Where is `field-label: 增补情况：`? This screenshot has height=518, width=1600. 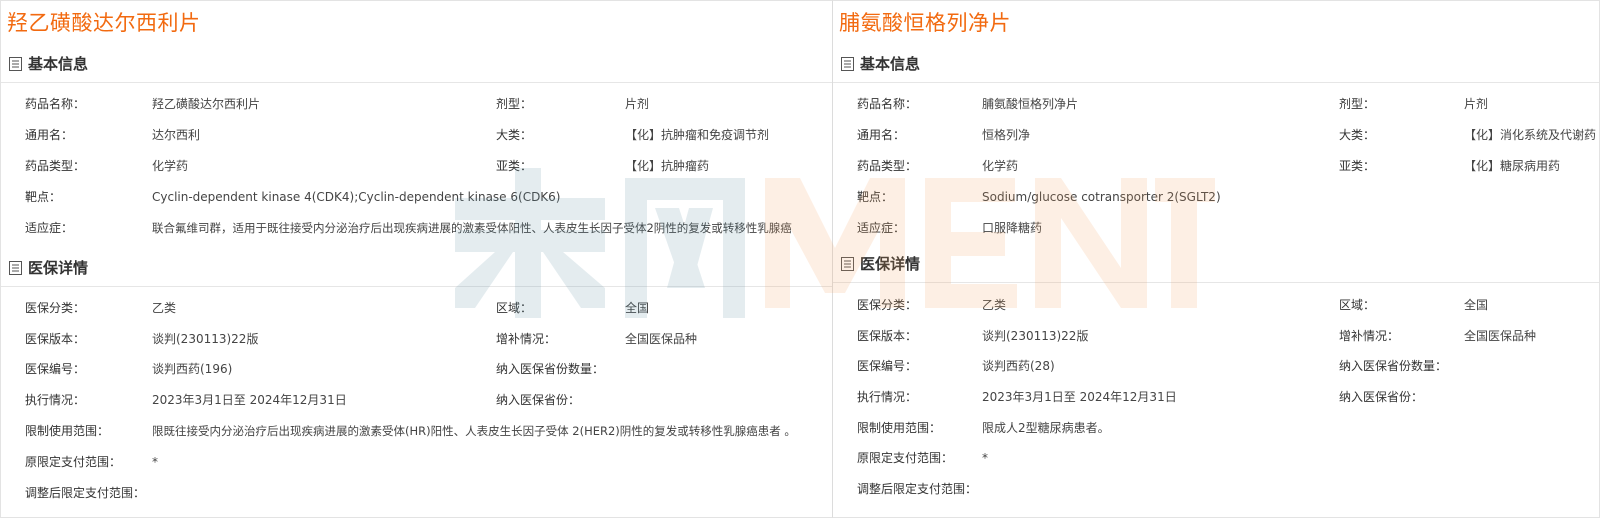
field-label: 增补情况： is located at coordinates (526, 339).